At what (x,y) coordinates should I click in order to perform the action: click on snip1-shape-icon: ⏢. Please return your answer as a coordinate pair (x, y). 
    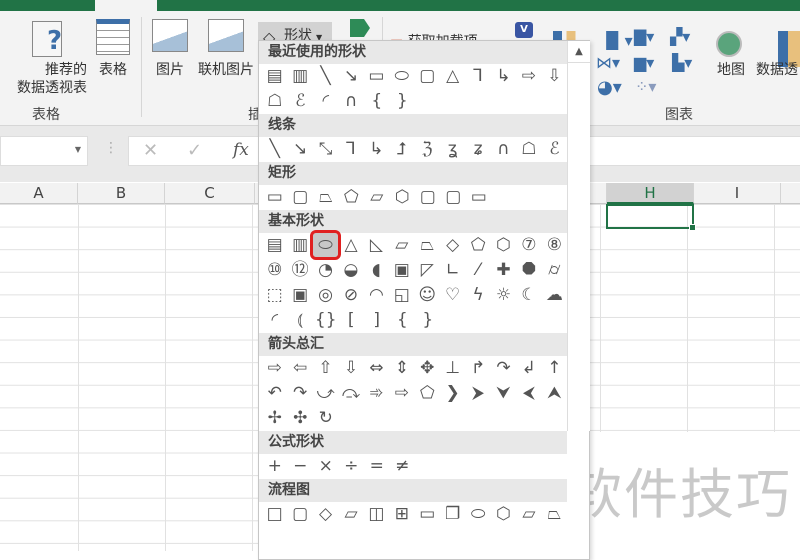
    Looking at the image, I should click on (326, 197).